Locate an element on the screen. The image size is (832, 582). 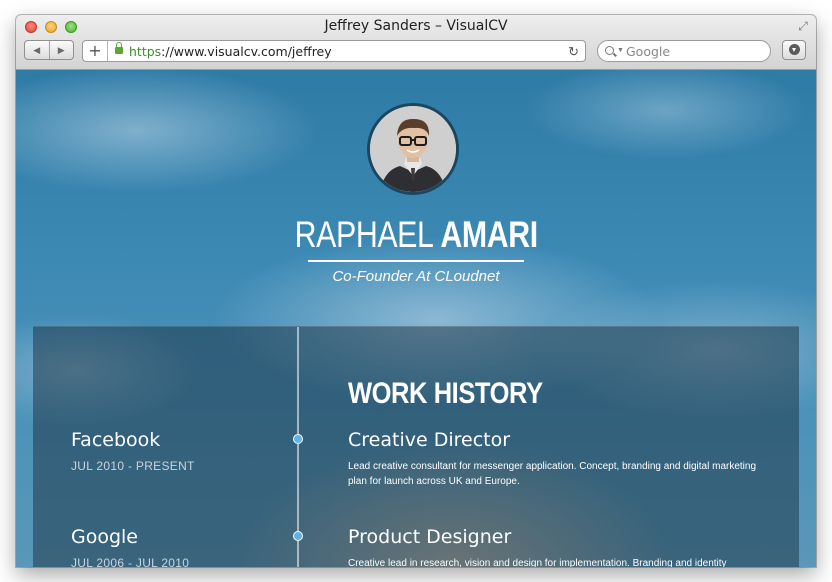
forward-arrow-icon: ▶ is located at coordinates (61, 49).